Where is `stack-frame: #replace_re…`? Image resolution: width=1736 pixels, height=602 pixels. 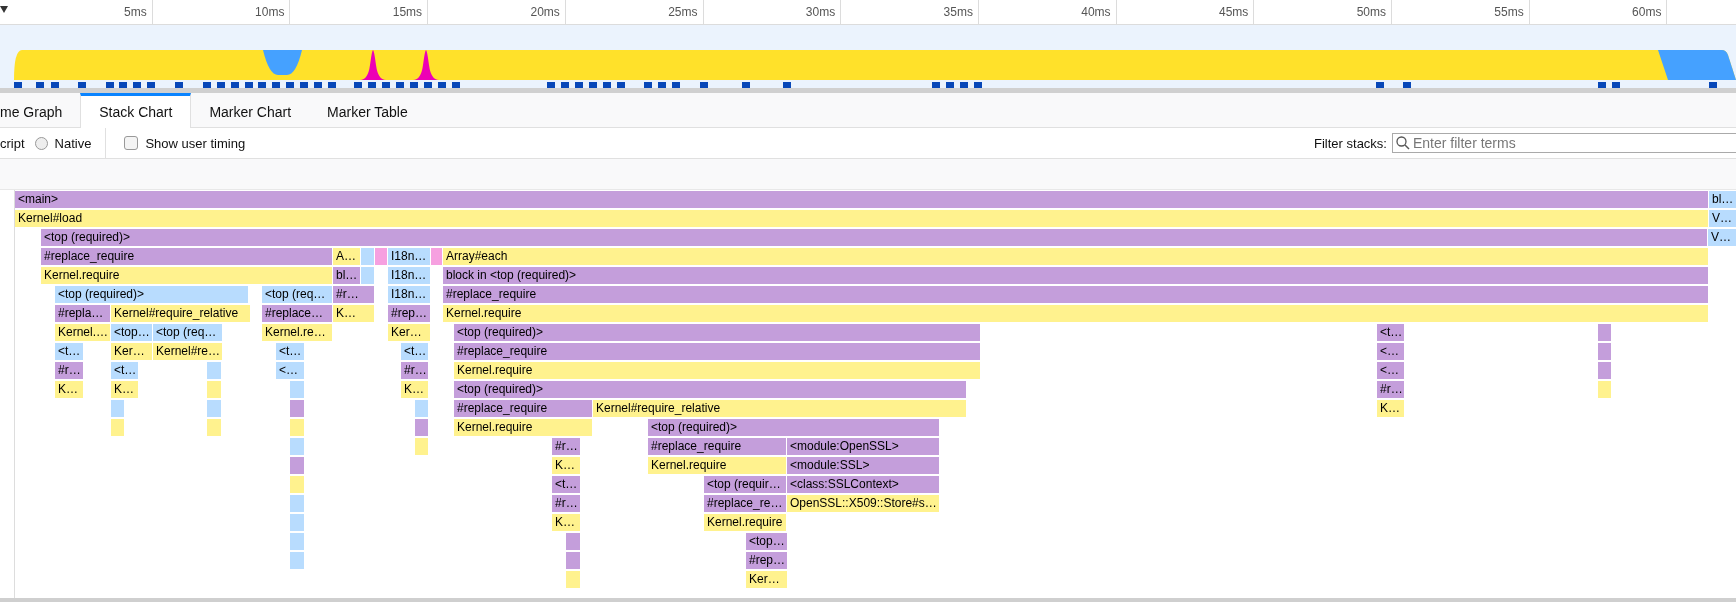 stack-frame: #replace_re… is located at coordinates (745, 503).